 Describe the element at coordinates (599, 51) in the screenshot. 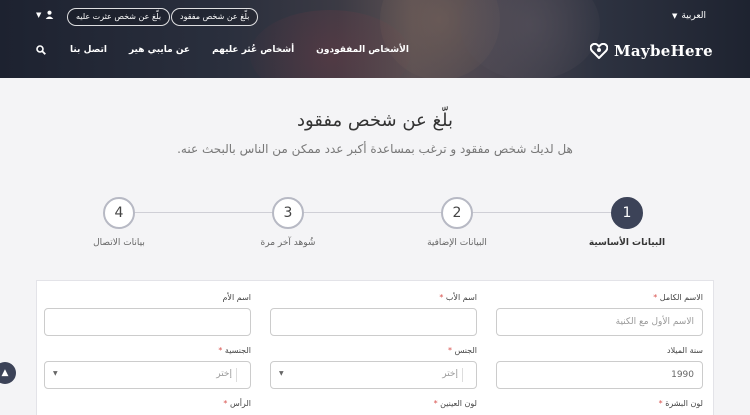

I see `heart-logo-icon` at that location.